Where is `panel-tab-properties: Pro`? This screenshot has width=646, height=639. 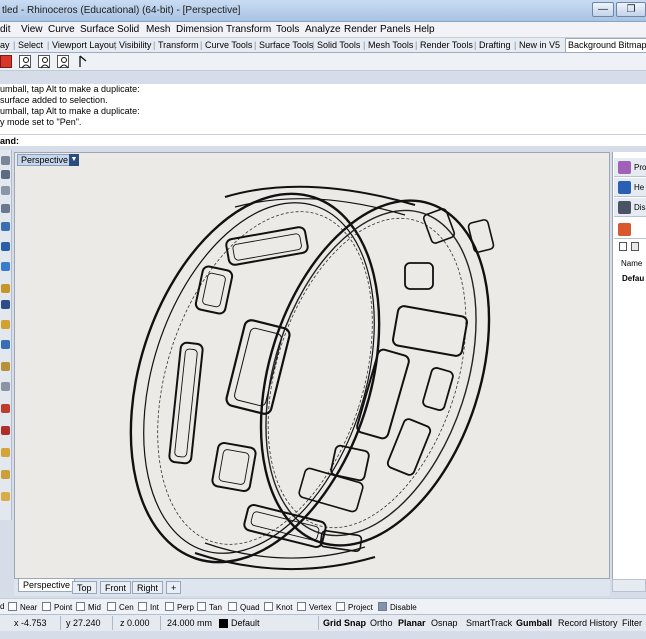 panel-tab-properties: Pro is located at coordinates (630, 167).